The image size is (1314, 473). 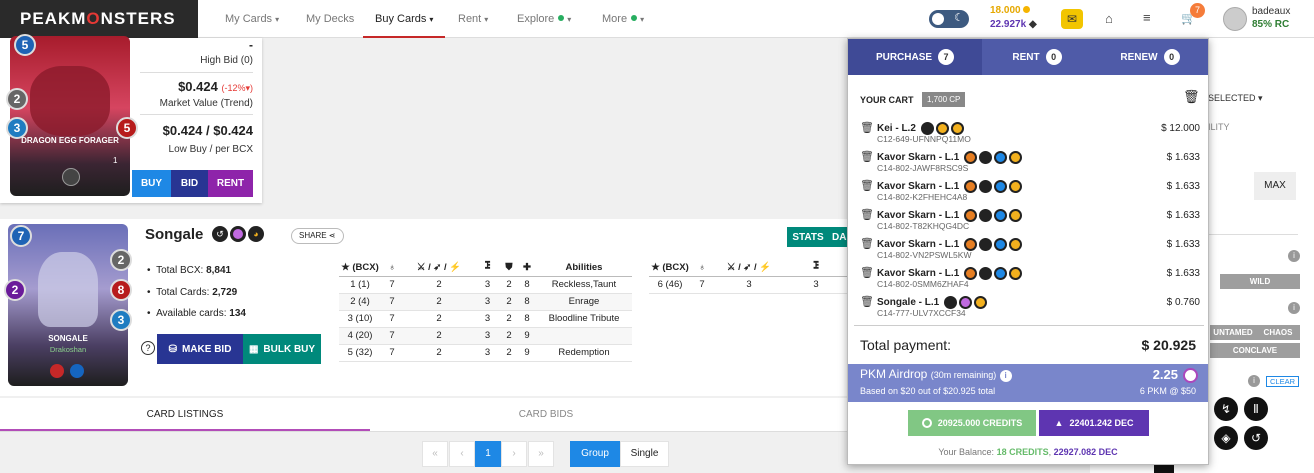 I want to click on table-cell: 2, so click(x=509, y=336).